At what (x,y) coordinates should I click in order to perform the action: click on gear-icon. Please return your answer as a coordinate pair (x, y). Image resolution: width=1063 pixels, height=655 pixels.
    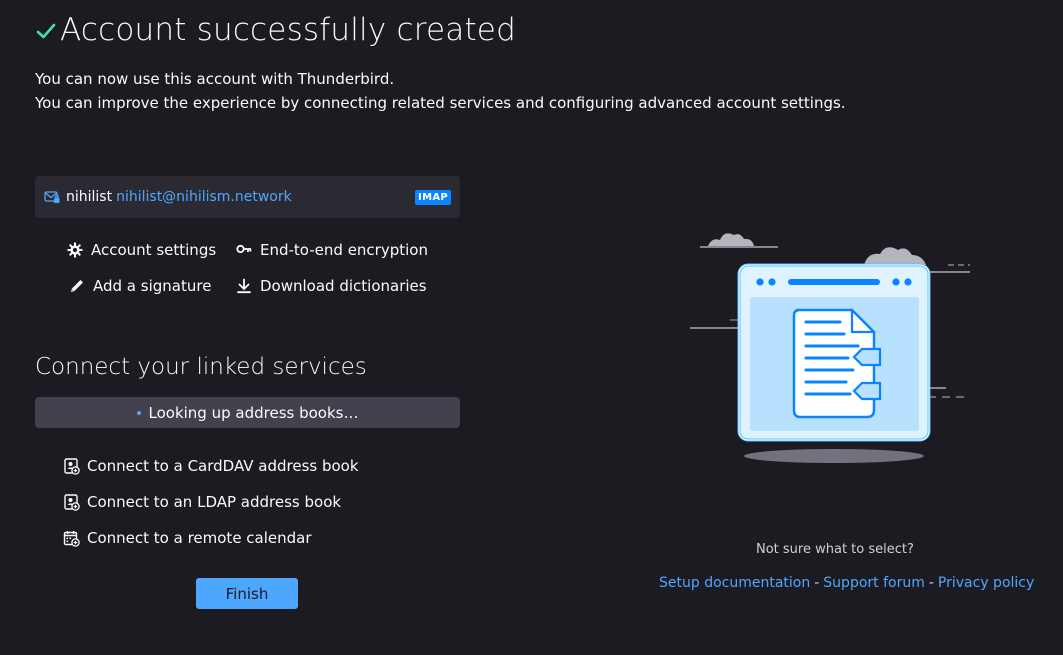
    Looking at the image, I should click on (75, 250).